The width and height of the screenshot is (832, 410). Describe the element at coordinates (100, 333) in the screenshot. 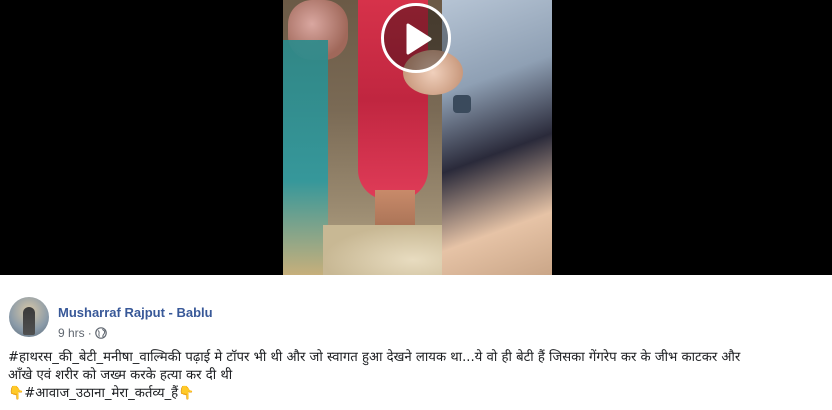

I see `globe-icon` at that location.